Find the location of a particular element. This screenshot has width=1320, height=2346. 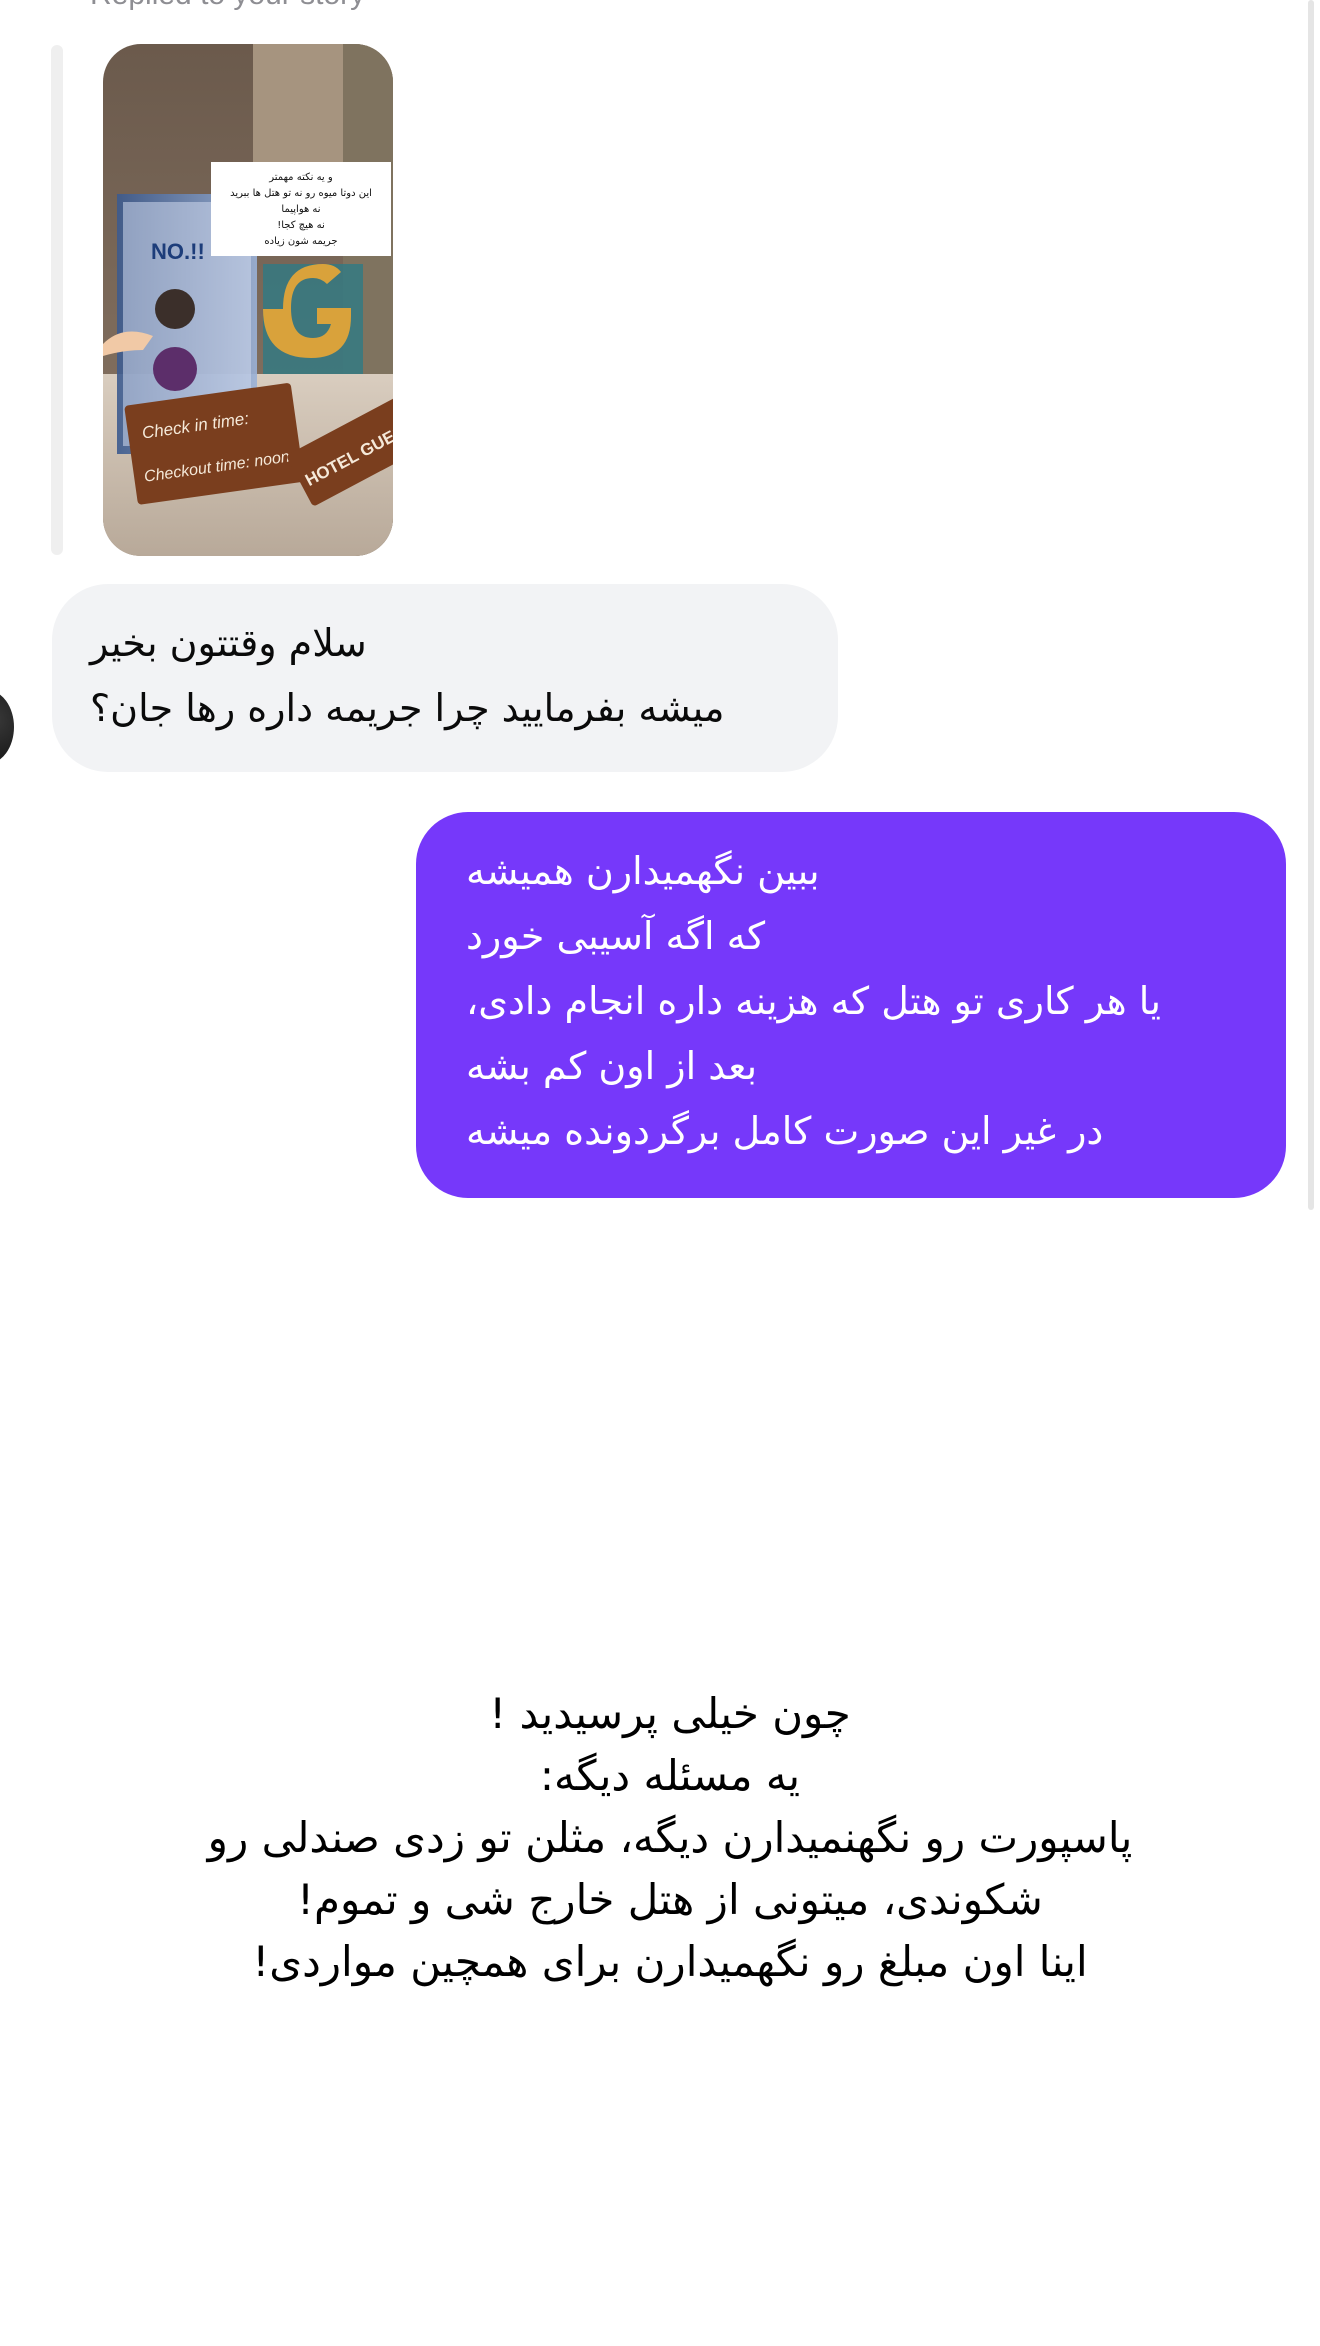

outgoing-message-line: بعد از اون کم بشه is located at coordinates (612, 1066).